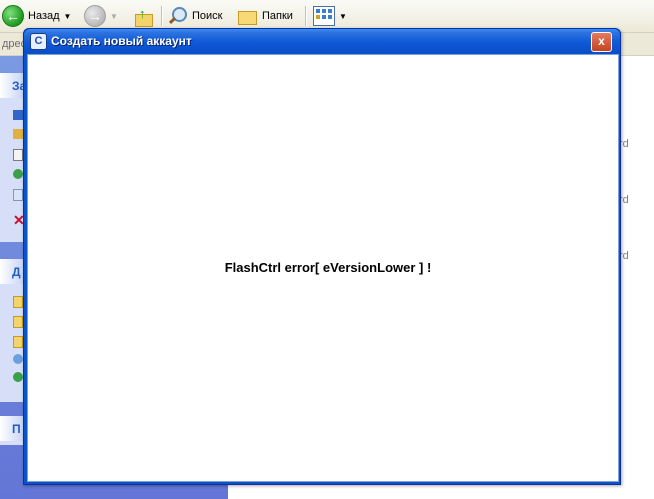 The width and height of the screenshot is (654, 499). I want to click on forward-dropdown-icon: ▼, so click(114, 16).